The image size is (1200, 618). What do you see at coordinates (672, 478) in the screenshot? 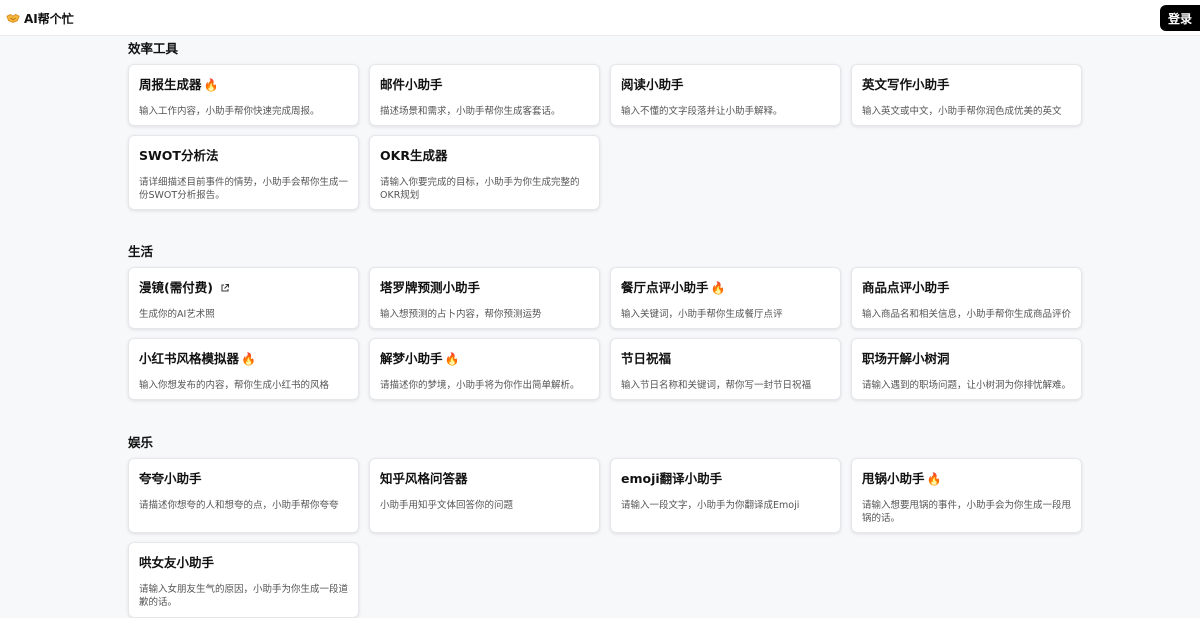
I see `card-title: emoji翻译小助手` at bounding box center [672, 478].